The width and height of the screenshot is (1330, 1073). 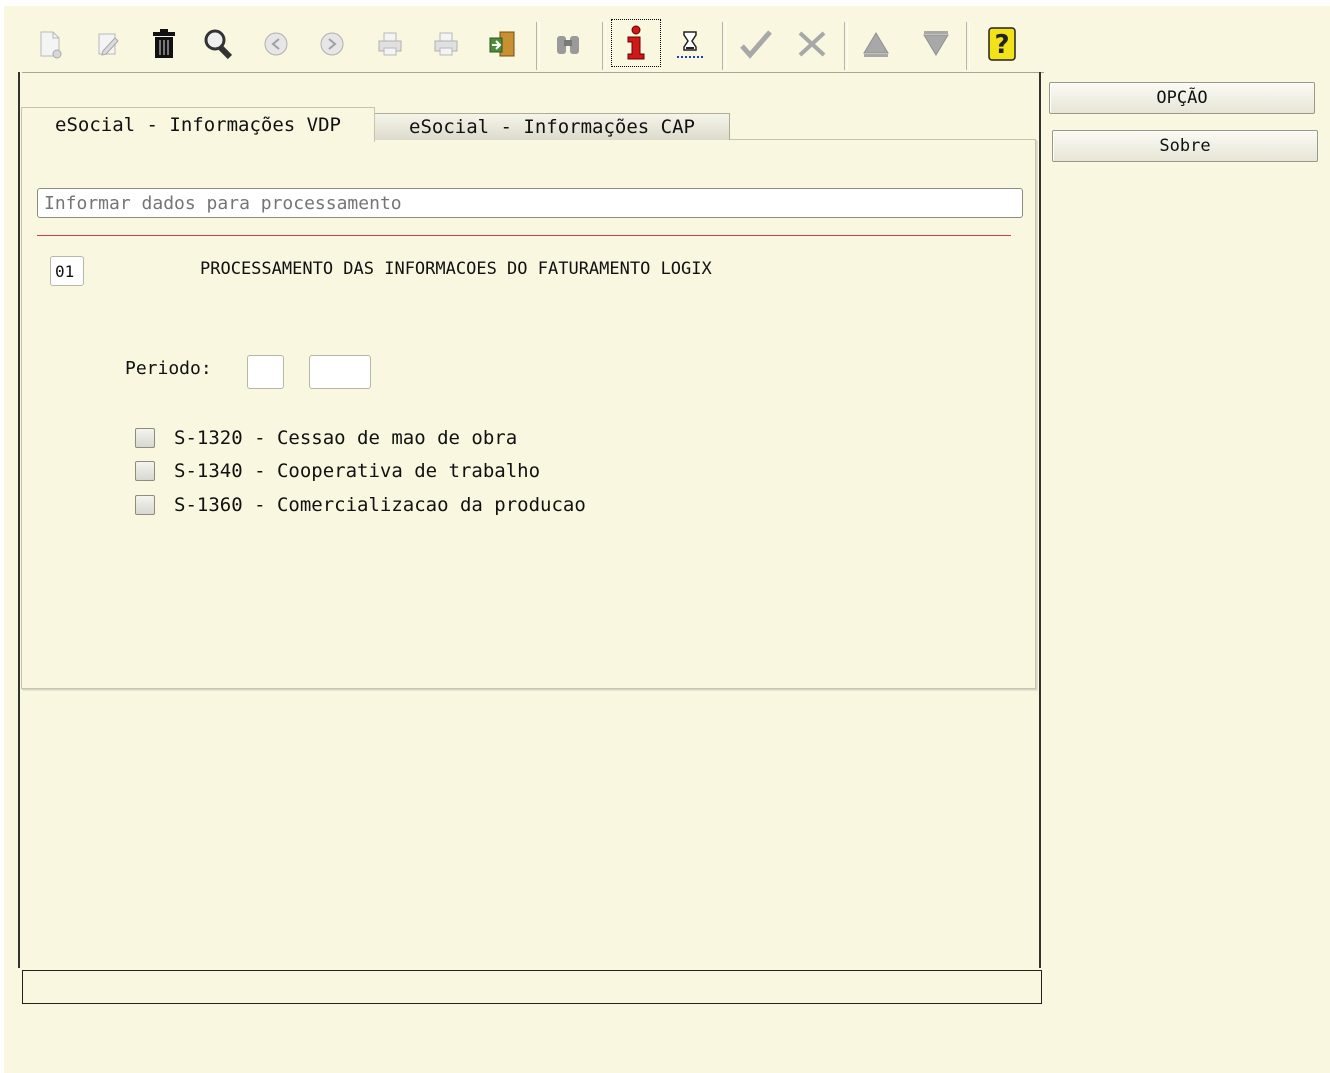 What do you see at coordinates (1040, 520) in the screenshot?
I see `frame-border-right` at bounding box center [1040, 520].